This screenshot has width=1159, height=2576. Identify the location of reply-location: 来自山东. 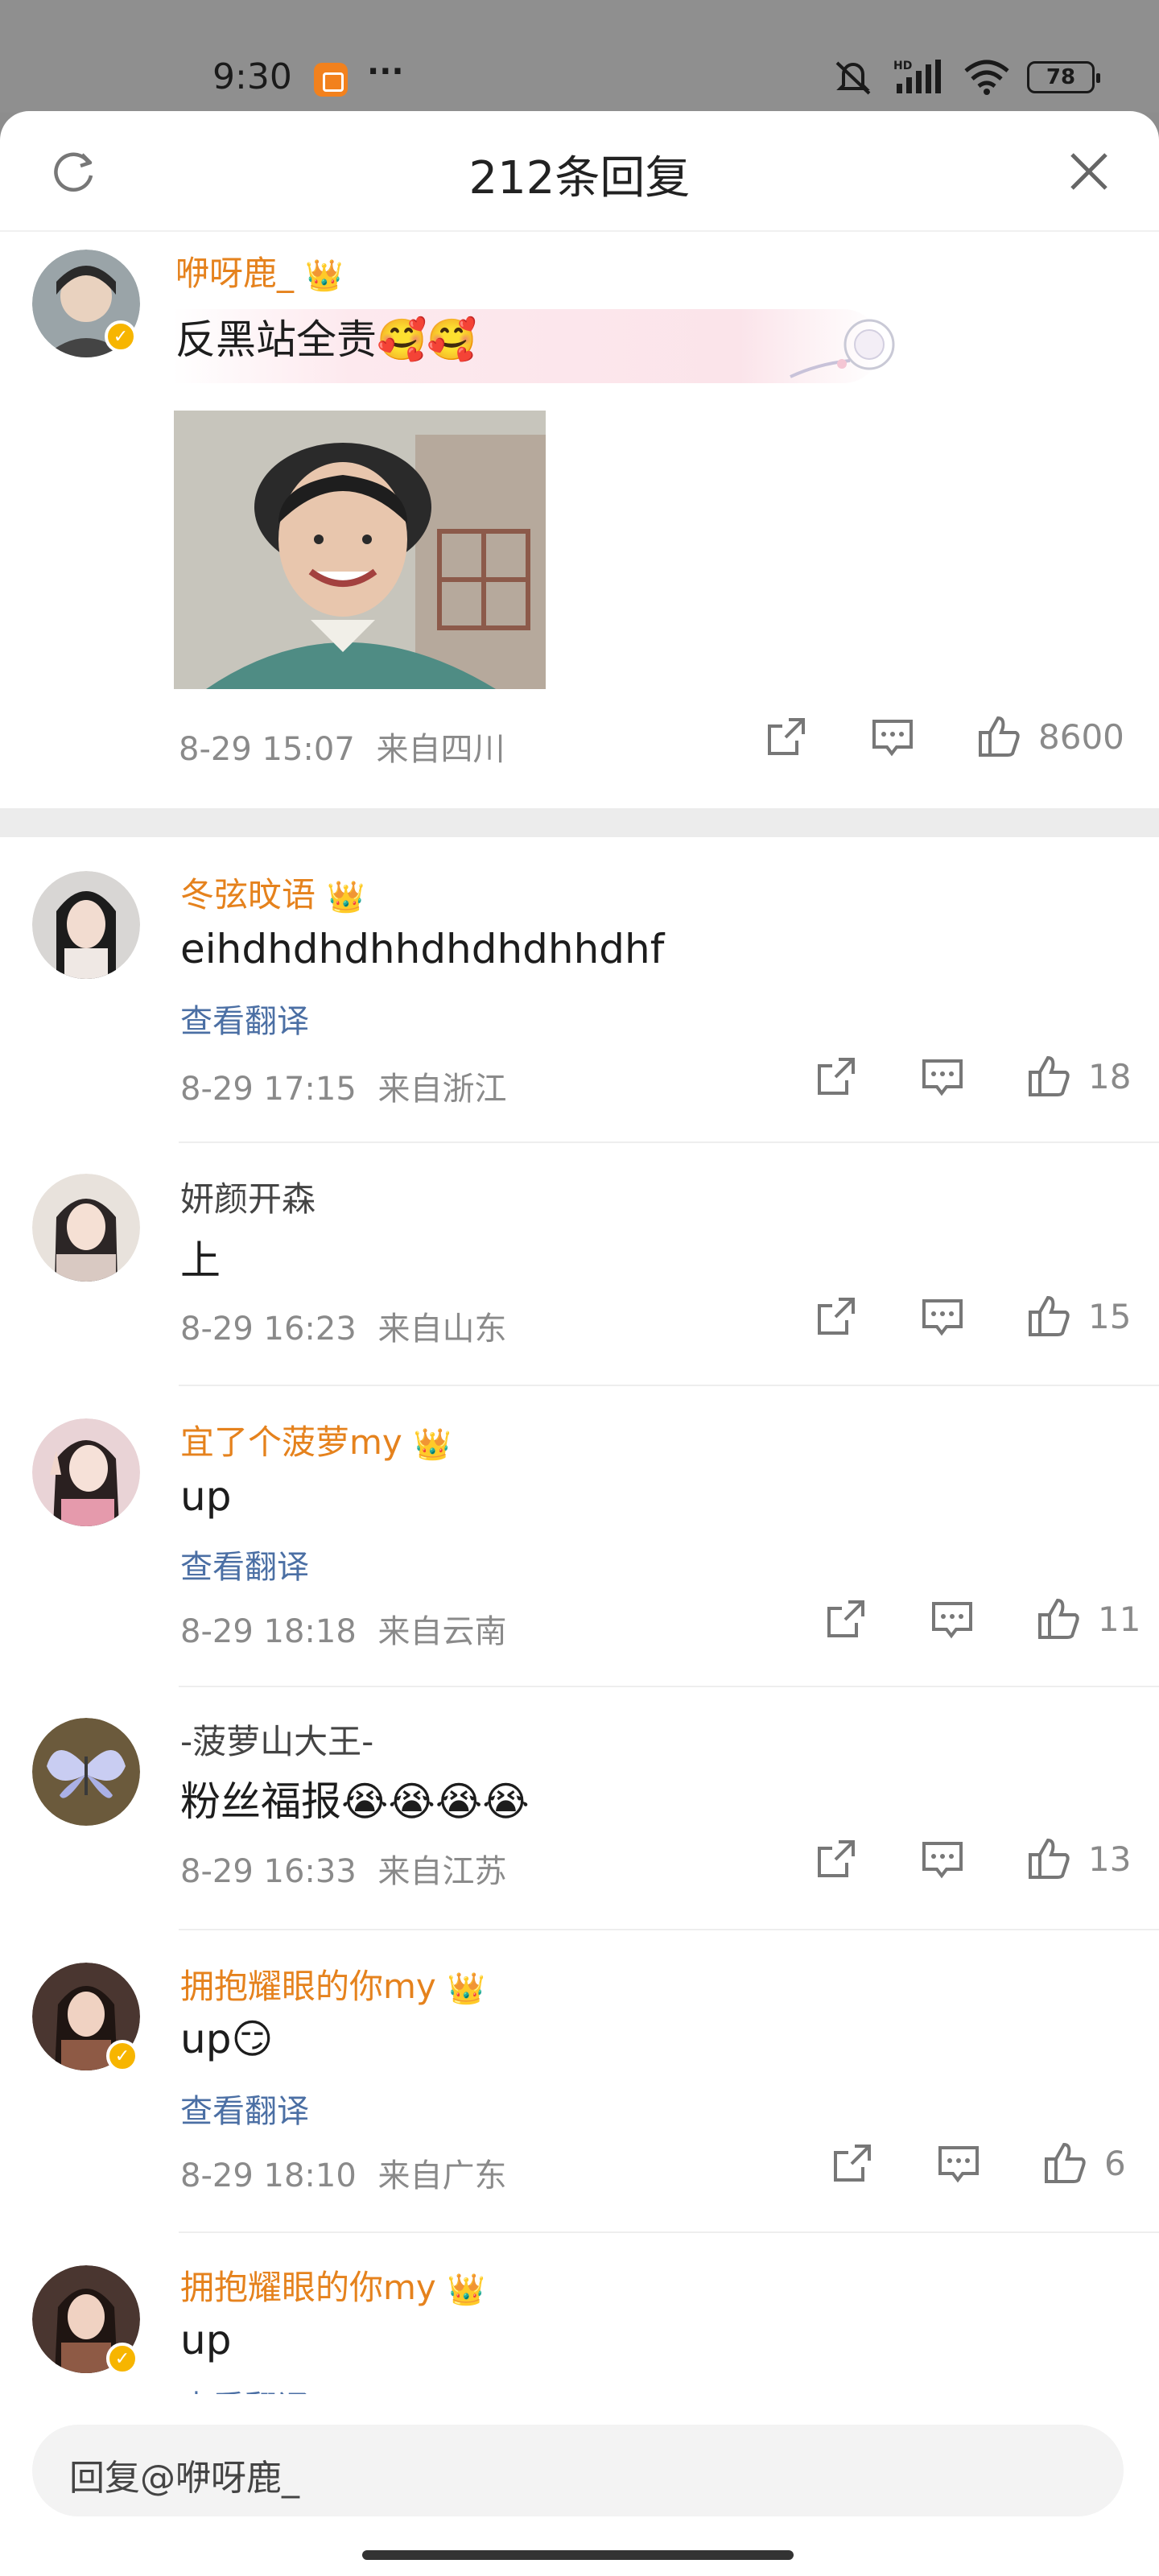
(442, 1329).